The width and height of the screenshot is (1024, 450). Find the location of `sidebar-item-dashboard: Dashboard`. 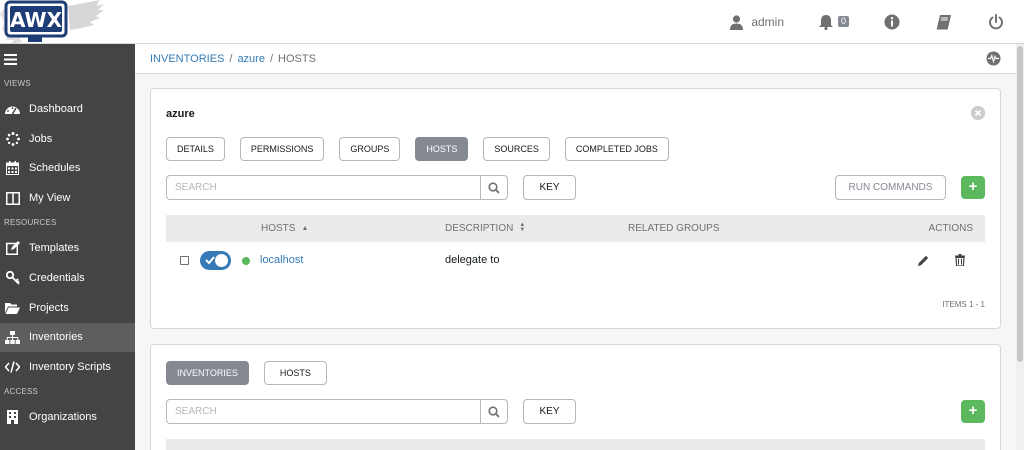

sidebar-item-dashboard: Dashboard is located at coordinates (67, 109).